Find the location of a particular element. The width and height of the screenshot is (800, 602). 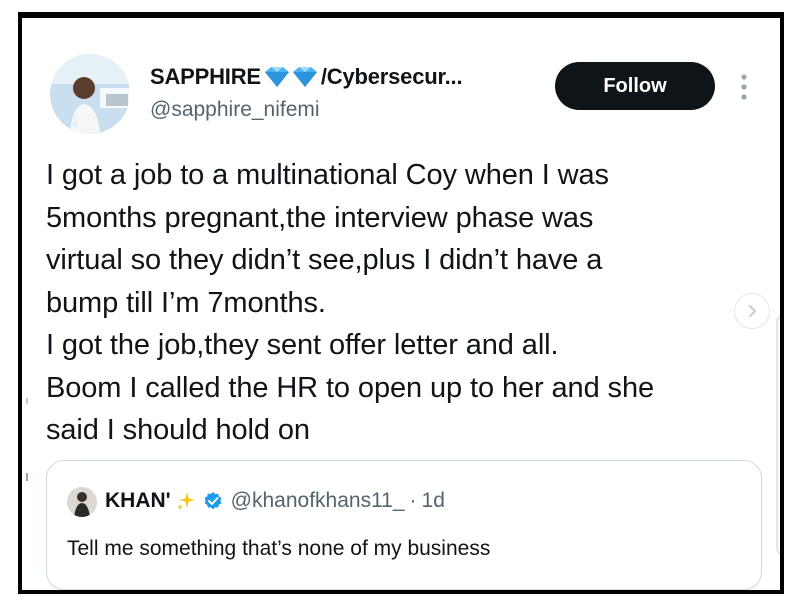

post-text-line: bump till I’m 7months. is located at coordinates (186, 302).